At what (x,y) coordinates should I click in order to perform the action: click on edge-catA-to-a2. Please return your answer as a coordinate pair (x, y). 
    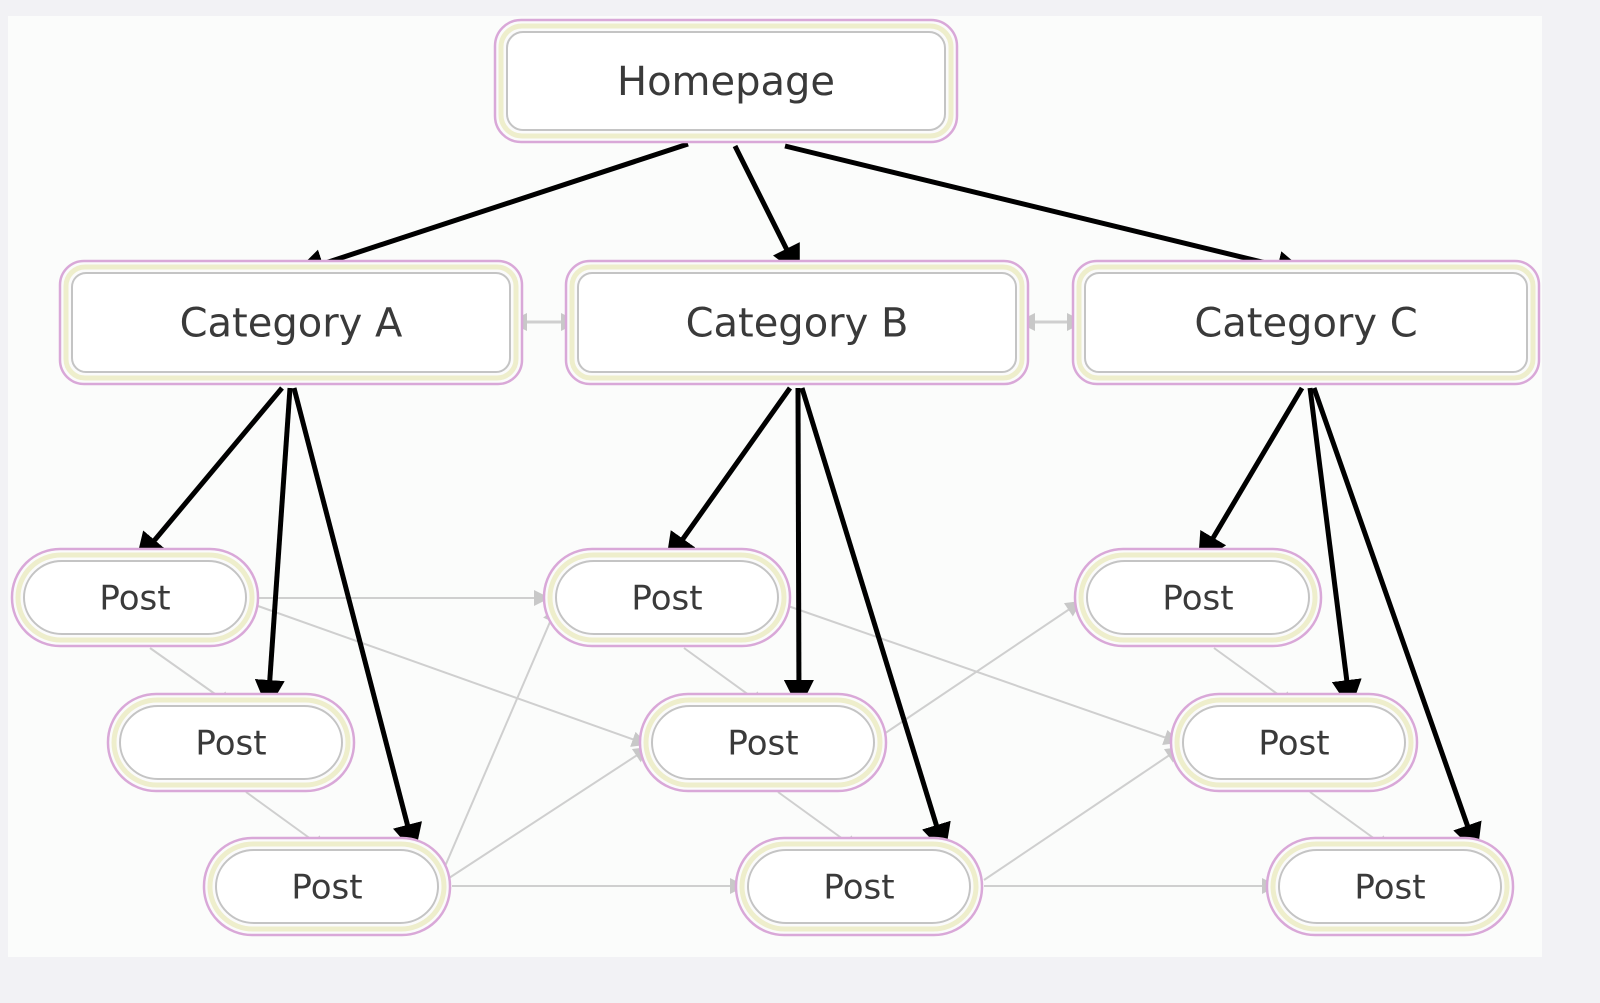
    Looking at the image, I should click on (273, 548).